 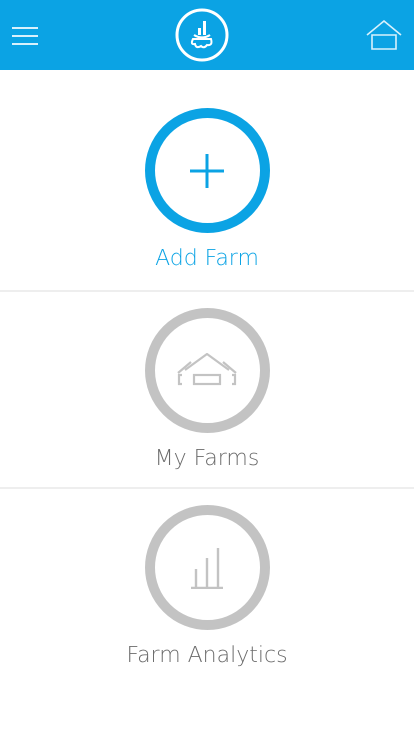 What do you see at coordinates (207, 259) in the screenshot?
I see `menu-label: Add Farm` at bounding box center [207, 259].